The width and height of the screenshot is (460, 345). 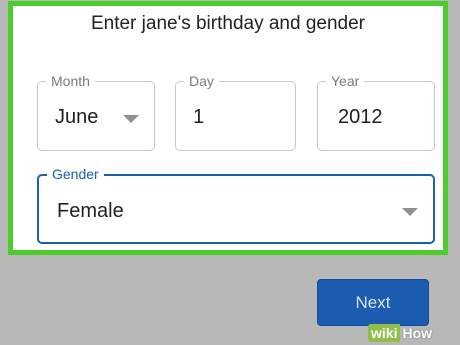 What do you see at coordinates (373, 302) in the screenshot?
I see `next-button: Next` at bounding box center [373, 302].